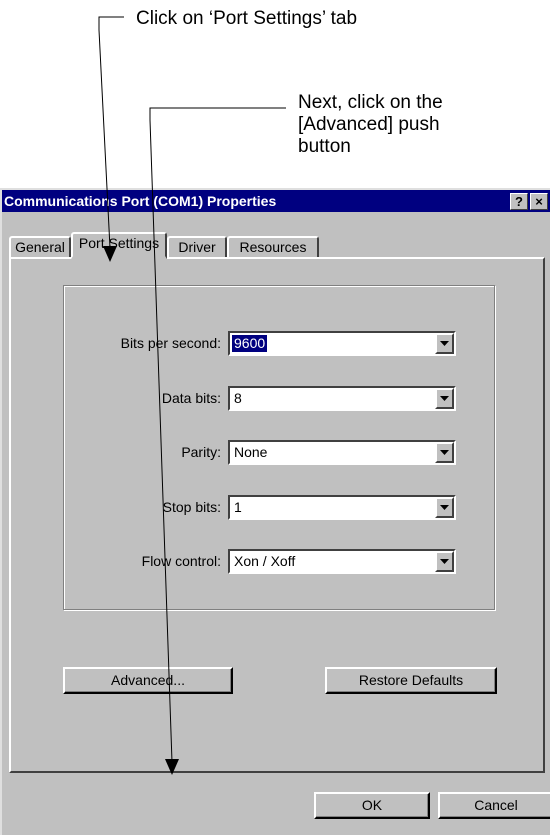 This screenshot has height=835, width=550. What do you see at coordinates (201, 452) in the screenshot?
I see `parity-label: Parity:` at bounding box center [201, 452].